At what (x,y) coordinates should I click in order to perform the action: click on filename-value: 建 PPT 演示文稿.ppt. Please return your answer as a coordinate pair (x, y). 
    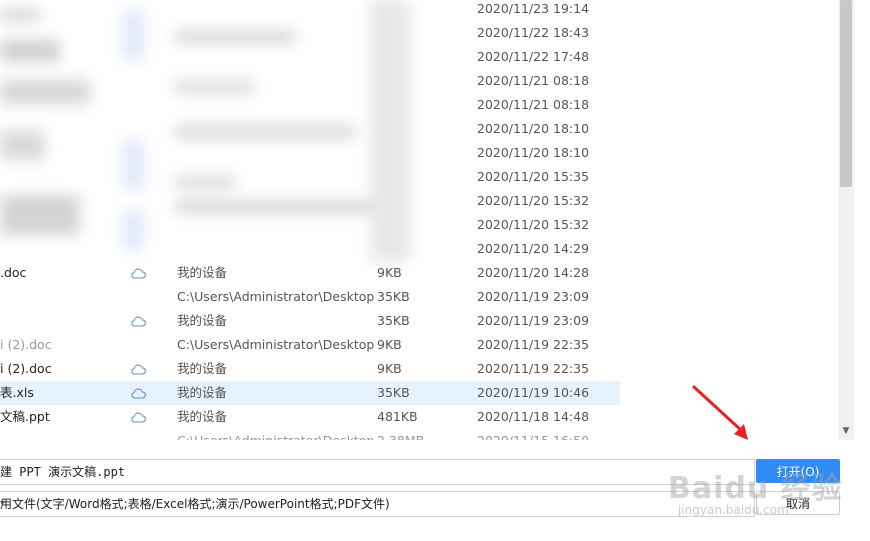
    Looking at the image, I should click on (63, 472).